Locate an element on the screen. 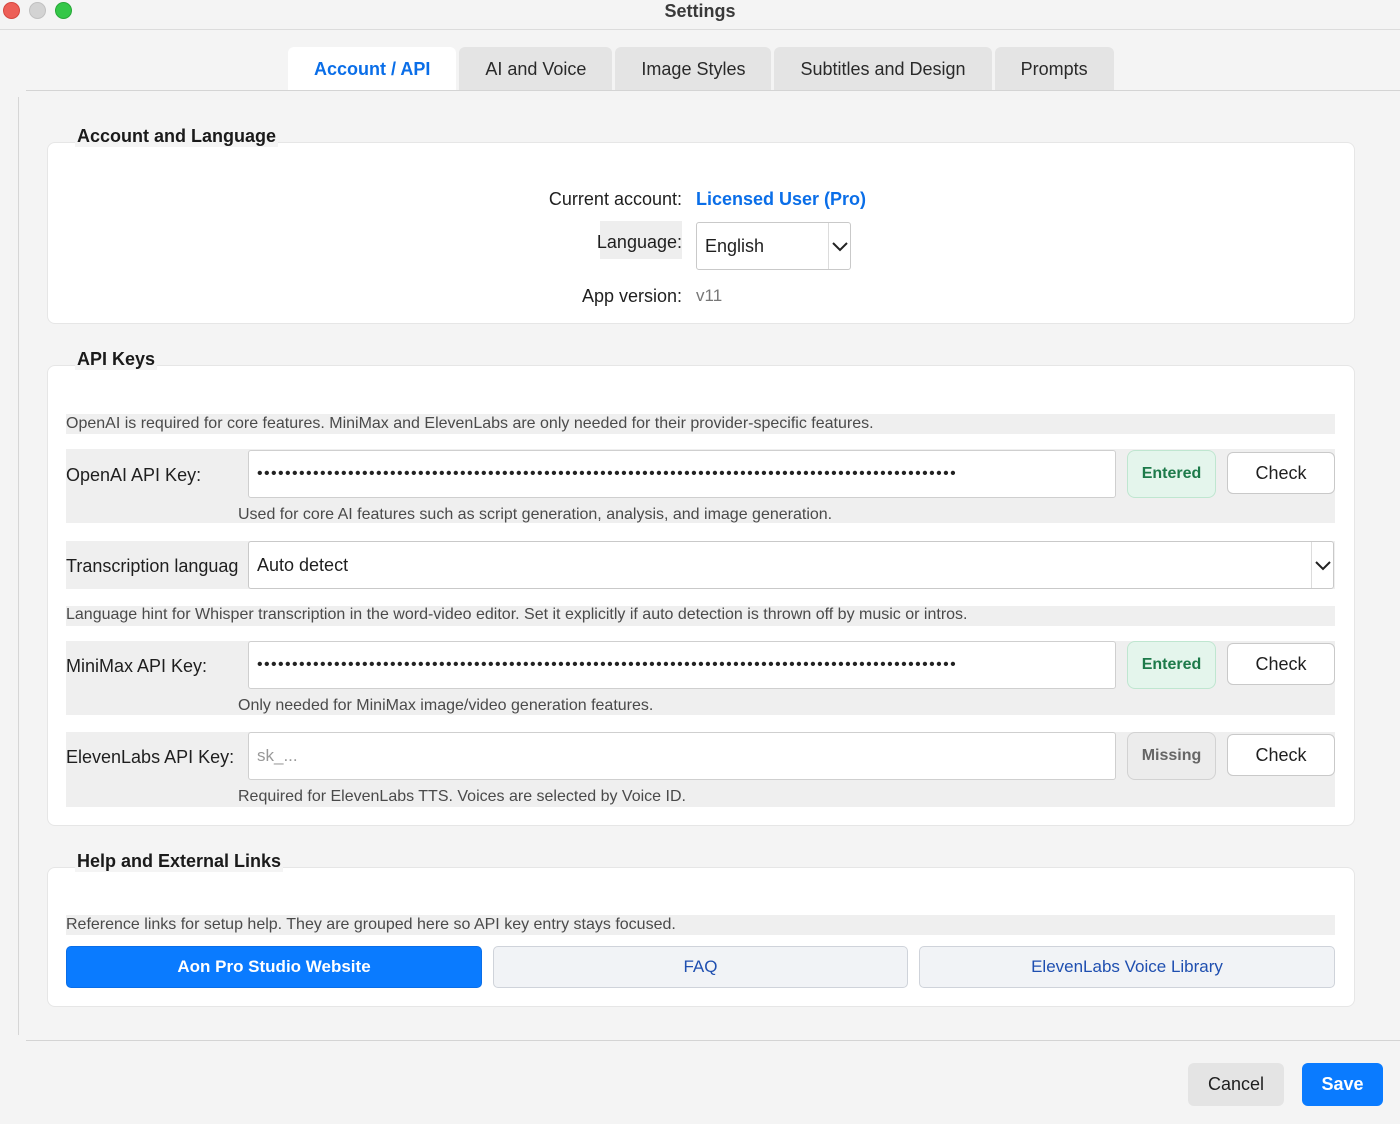  title-bar: Settings is located at coordinates (700, 15).